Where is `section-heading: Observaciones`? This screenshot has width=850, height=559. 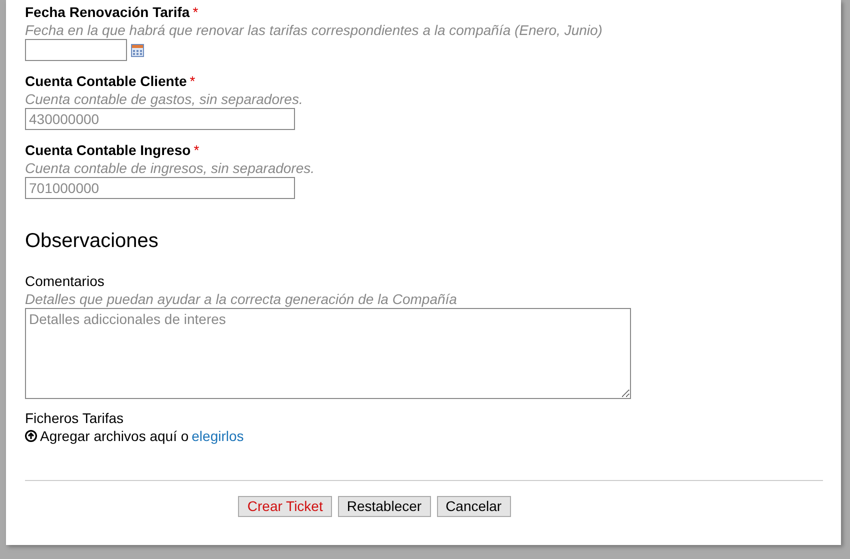 section-heading: Observaciones is located at coordinates (92, 241).